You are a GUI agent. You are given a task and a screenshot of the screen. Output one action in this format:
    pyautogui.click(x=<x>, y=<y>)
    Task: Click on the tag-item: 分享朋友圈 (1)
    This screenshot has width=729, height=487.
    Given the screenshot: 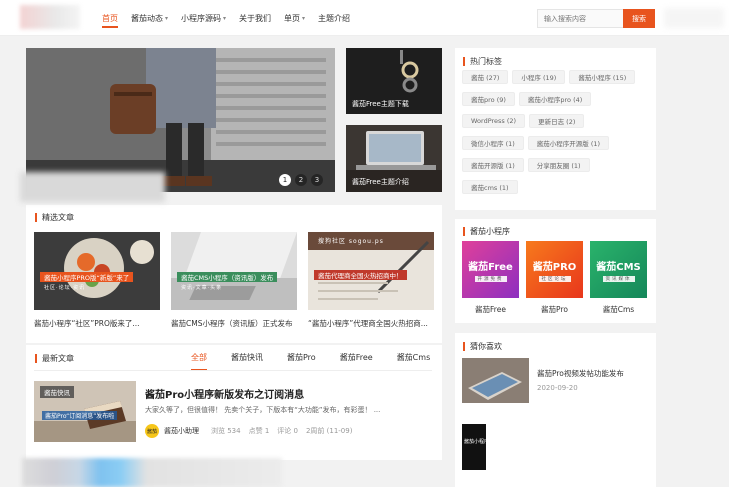 What is the action you would take?
    pyautogui.click(x=558, y=165)
    